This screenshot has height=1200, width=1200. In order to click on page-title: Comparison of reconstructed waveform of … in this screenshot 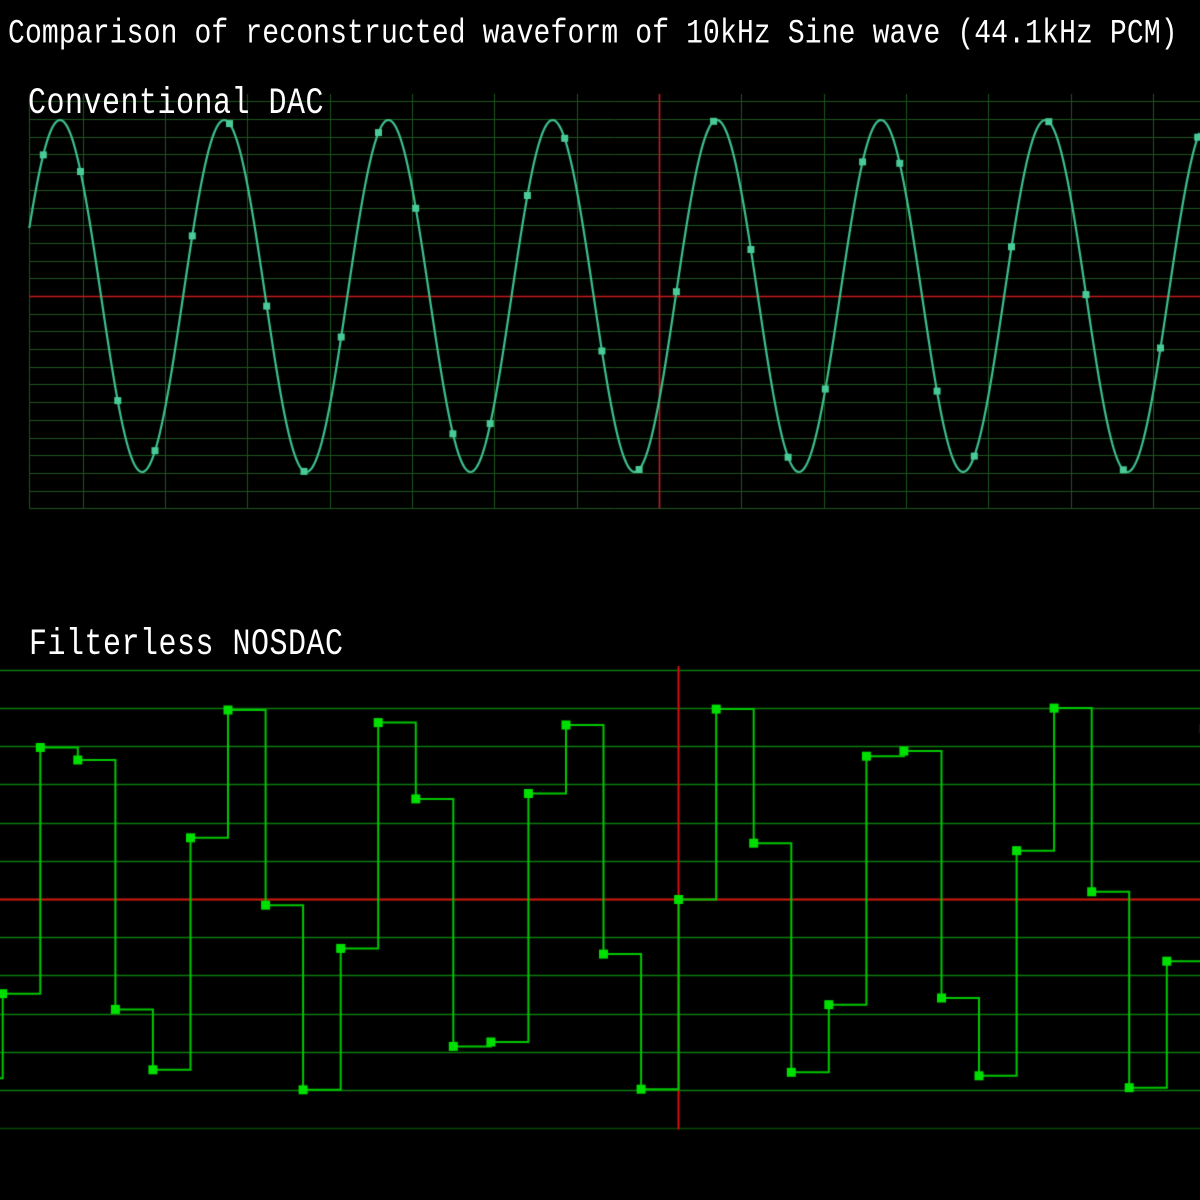, I will do `click(593, 34)`.